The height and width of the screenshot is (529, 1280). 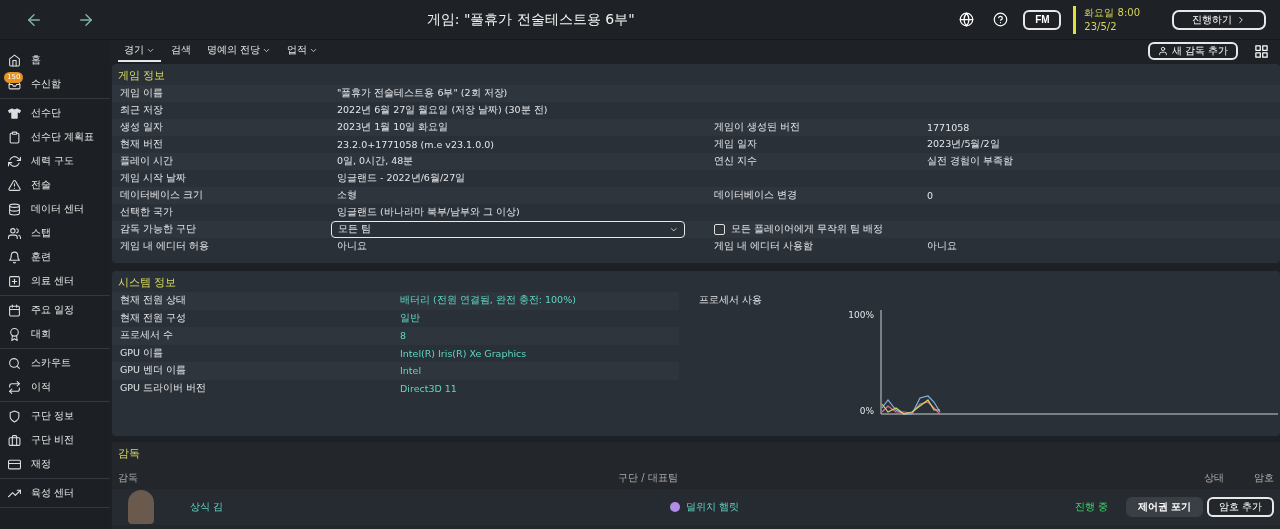 I want to click on continue-button: 진행하기, so click(x=1219, y=19).